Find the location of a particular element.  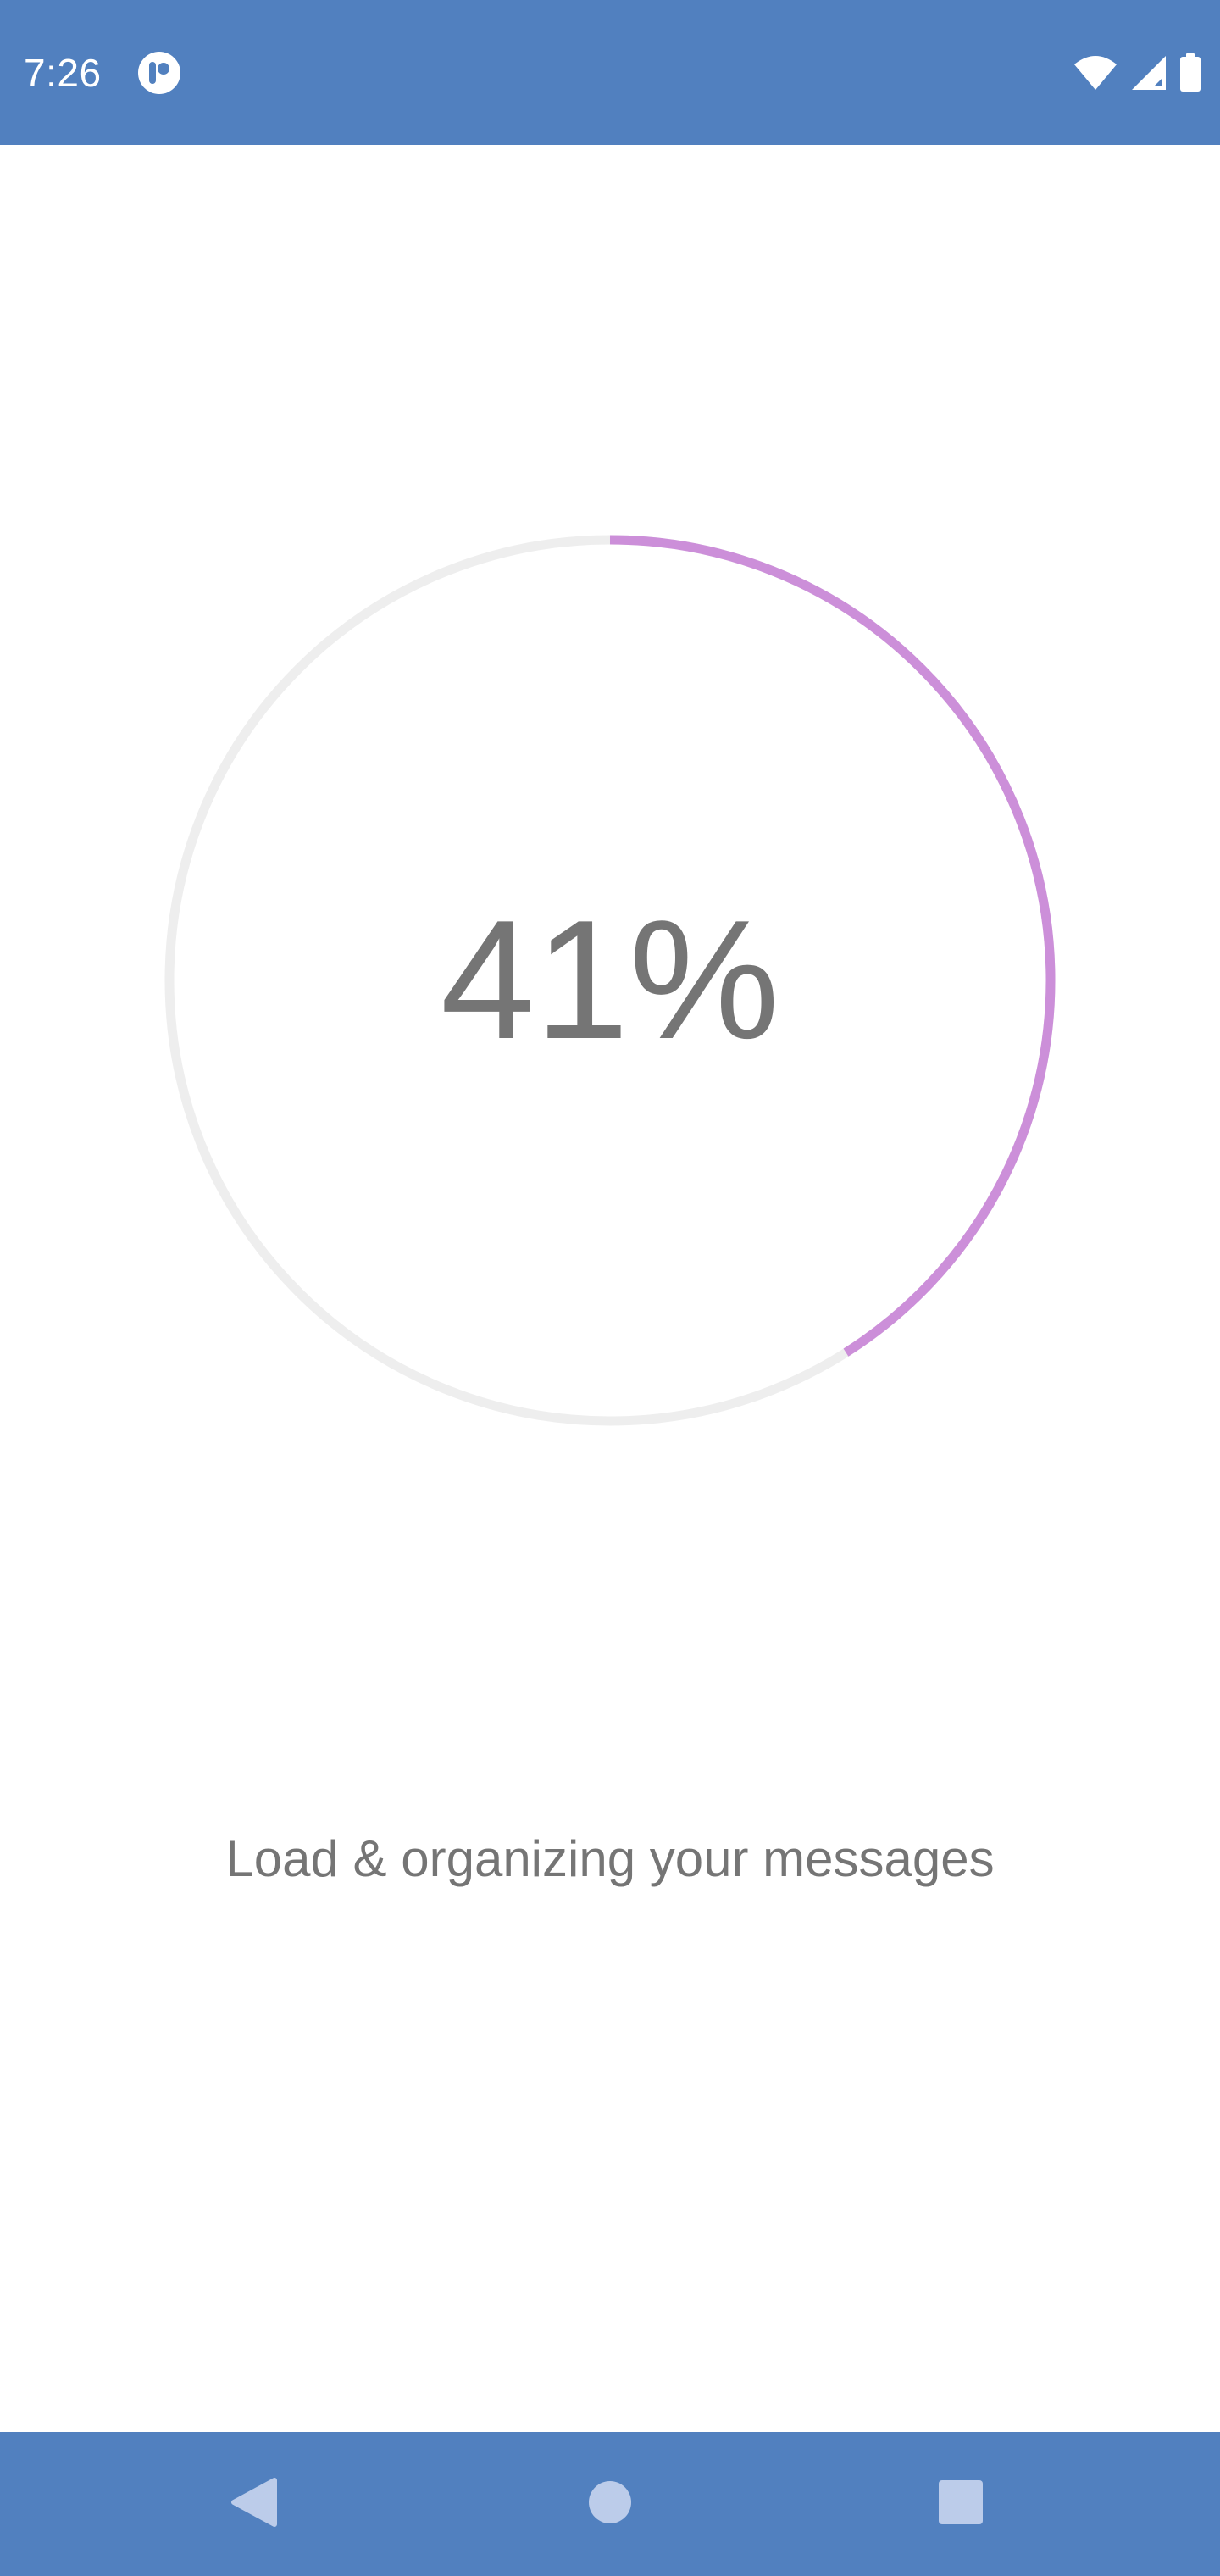

home-button is located at coordinates (610, 2504).